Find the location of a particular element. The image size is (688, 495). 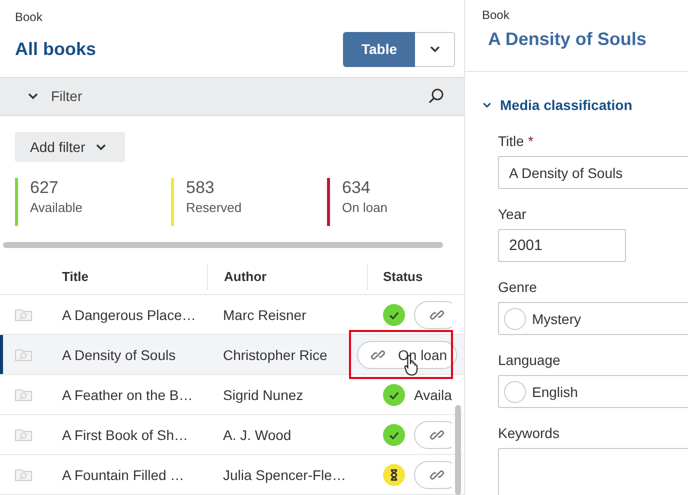

field-label: Keywords is located at coordinates (529, 433).